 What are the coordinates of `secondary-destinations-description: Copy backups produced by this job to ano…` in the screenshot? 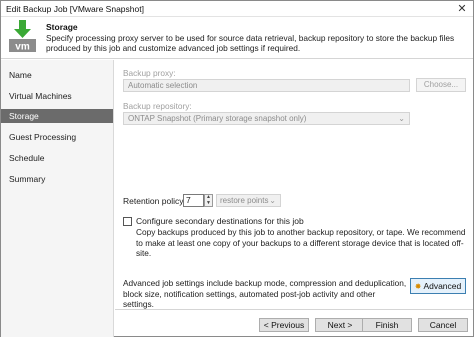 It's located at (301, 242).